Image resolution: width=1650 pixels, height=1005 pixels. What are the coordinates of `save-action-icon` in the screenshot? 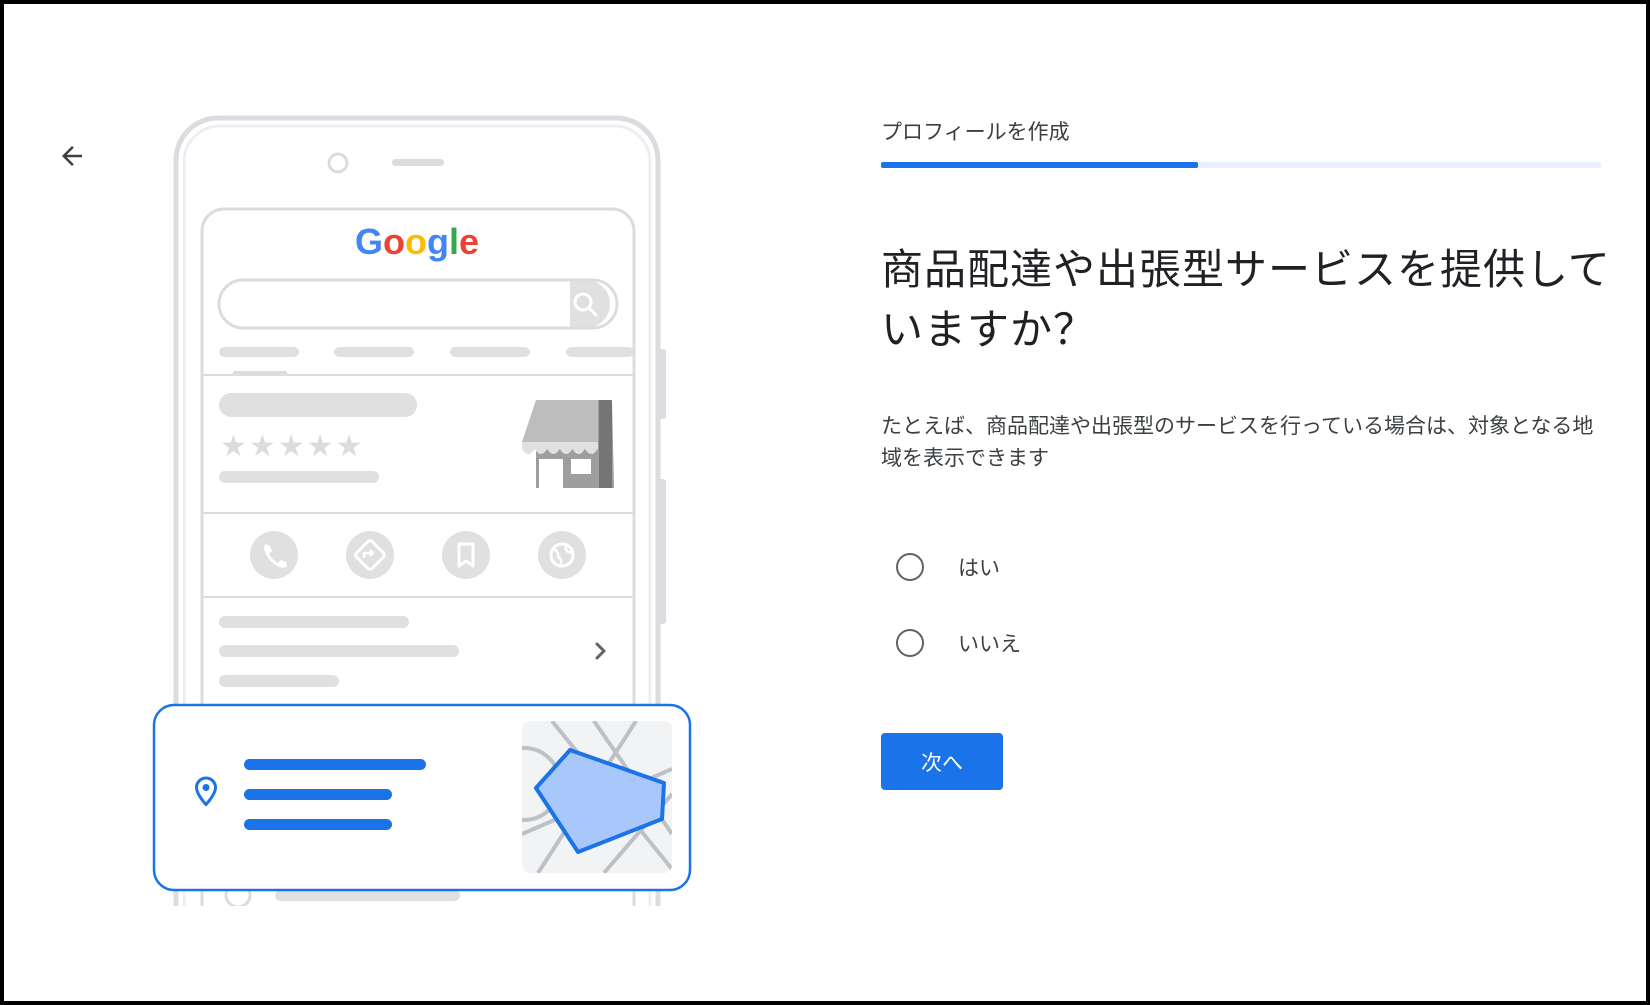 It's located at (466, 555).